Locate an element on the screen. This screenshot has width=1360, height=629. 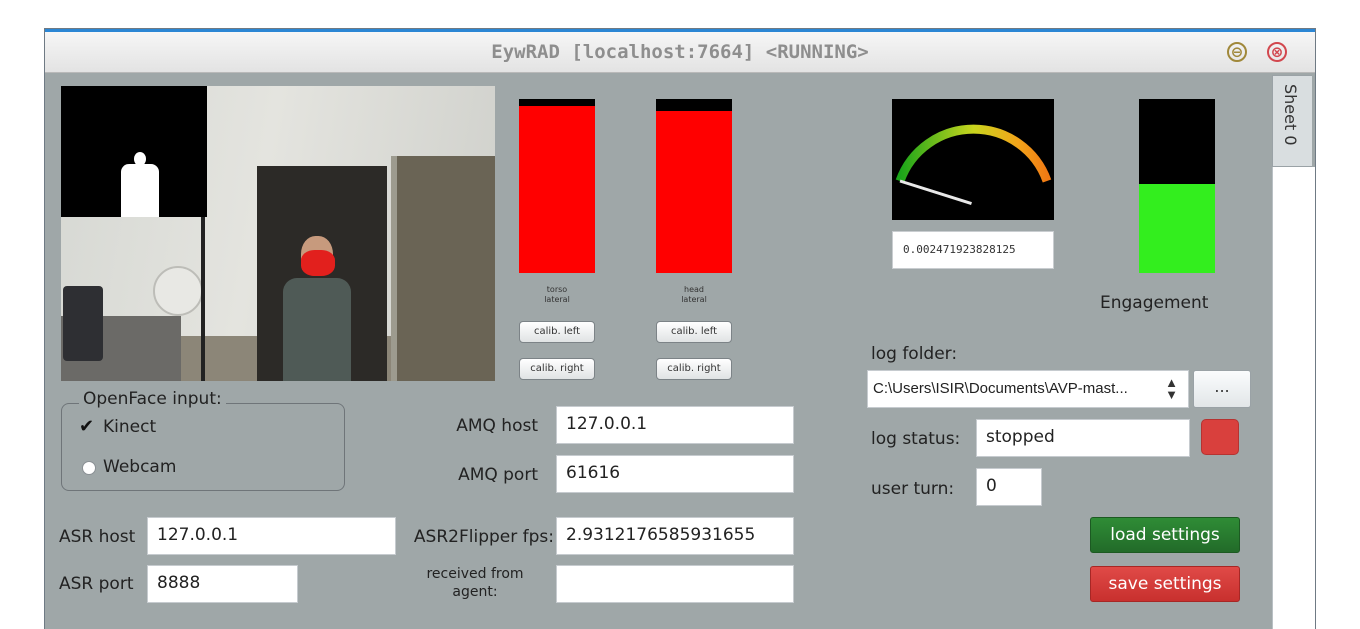
head-calib-left-button: calib. left is located at coordinates (694, 332).